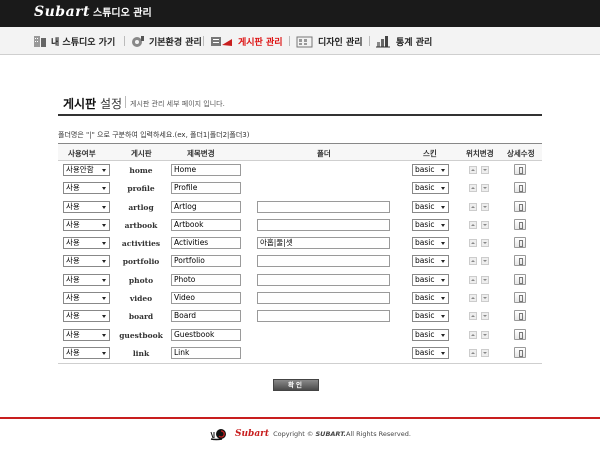 This screenshot has width=600, height=475. I want to click on page-title: 게시판 설정, so click(92, 103).